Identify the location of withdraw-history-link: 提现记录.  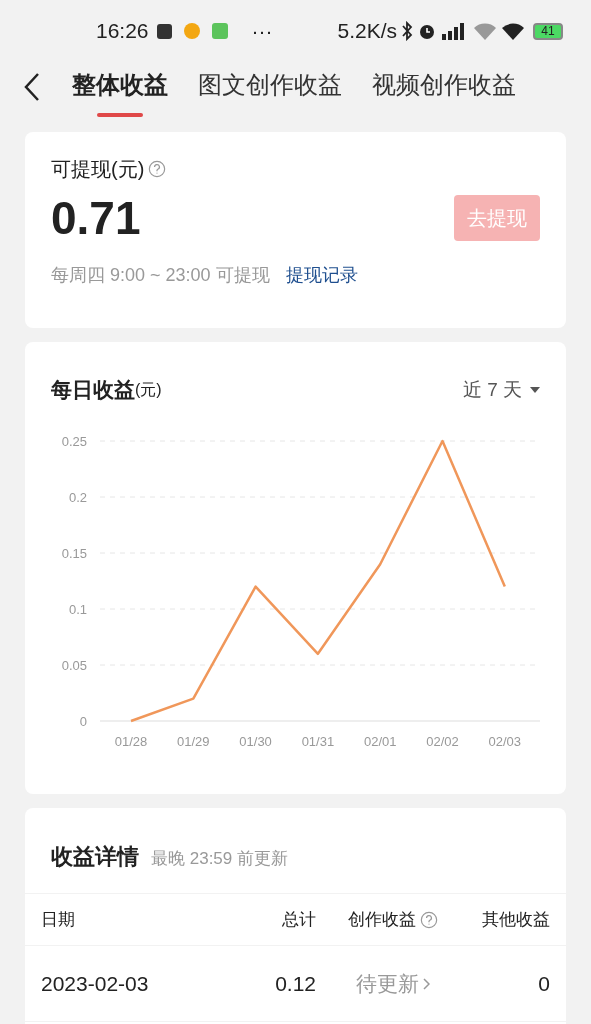
(321, 275).